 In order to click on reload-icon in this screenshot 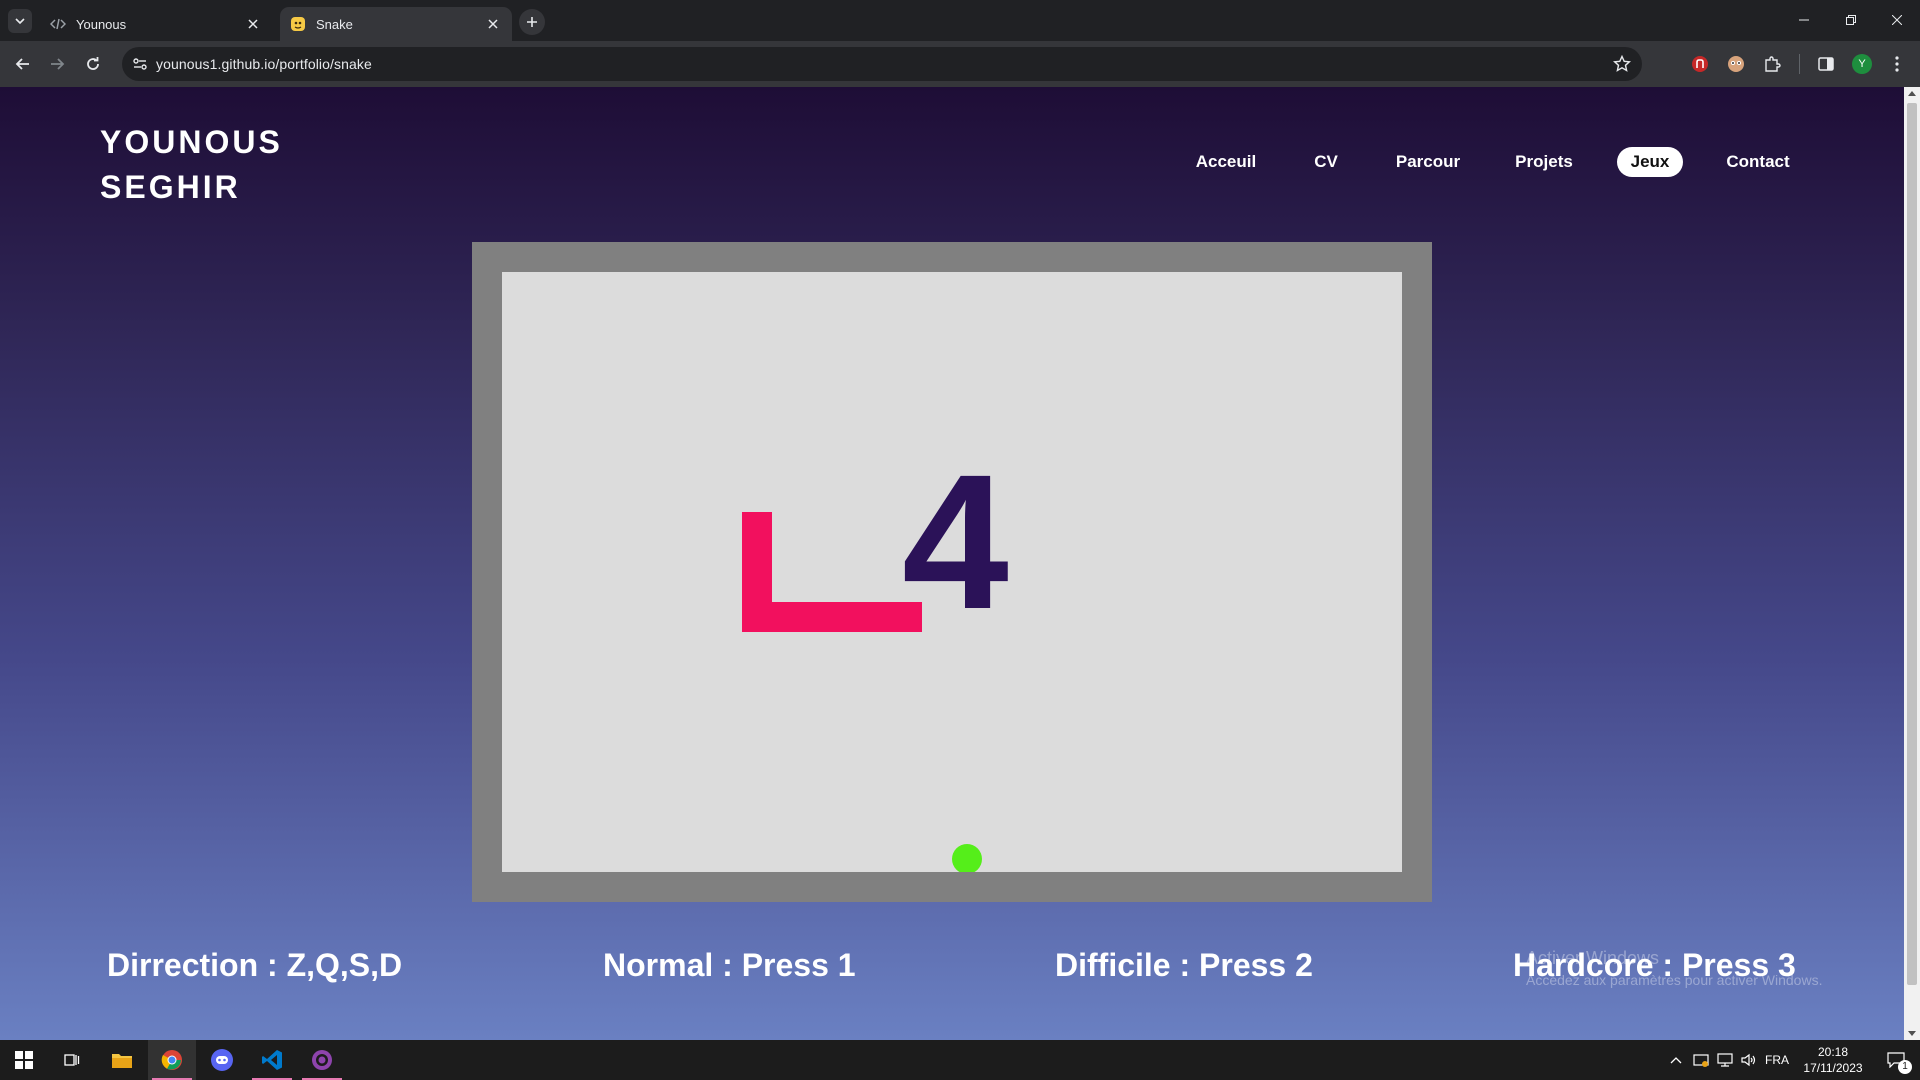, I will do `click(93, 63)`.